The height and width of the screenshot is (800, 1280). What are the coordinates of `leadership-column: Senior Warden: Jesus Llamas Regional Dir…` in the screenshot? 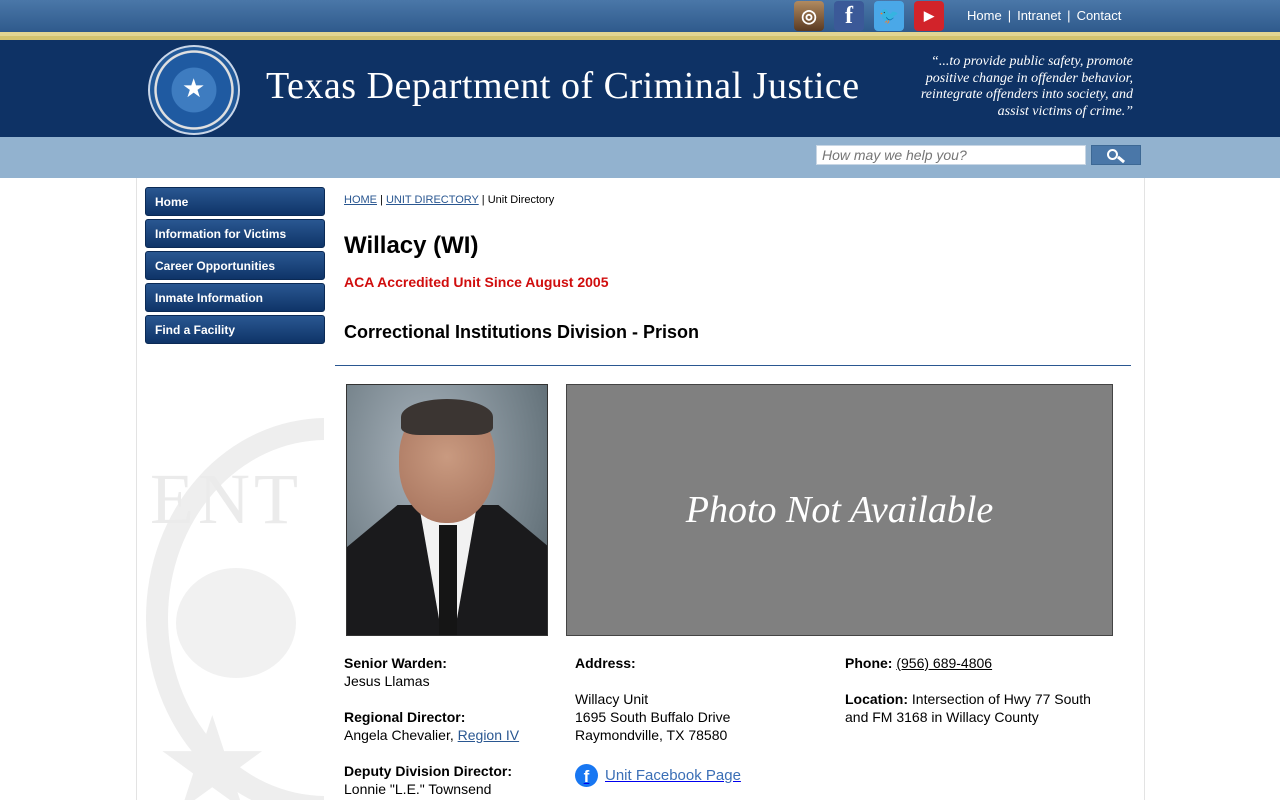 It's located at (454, 727).